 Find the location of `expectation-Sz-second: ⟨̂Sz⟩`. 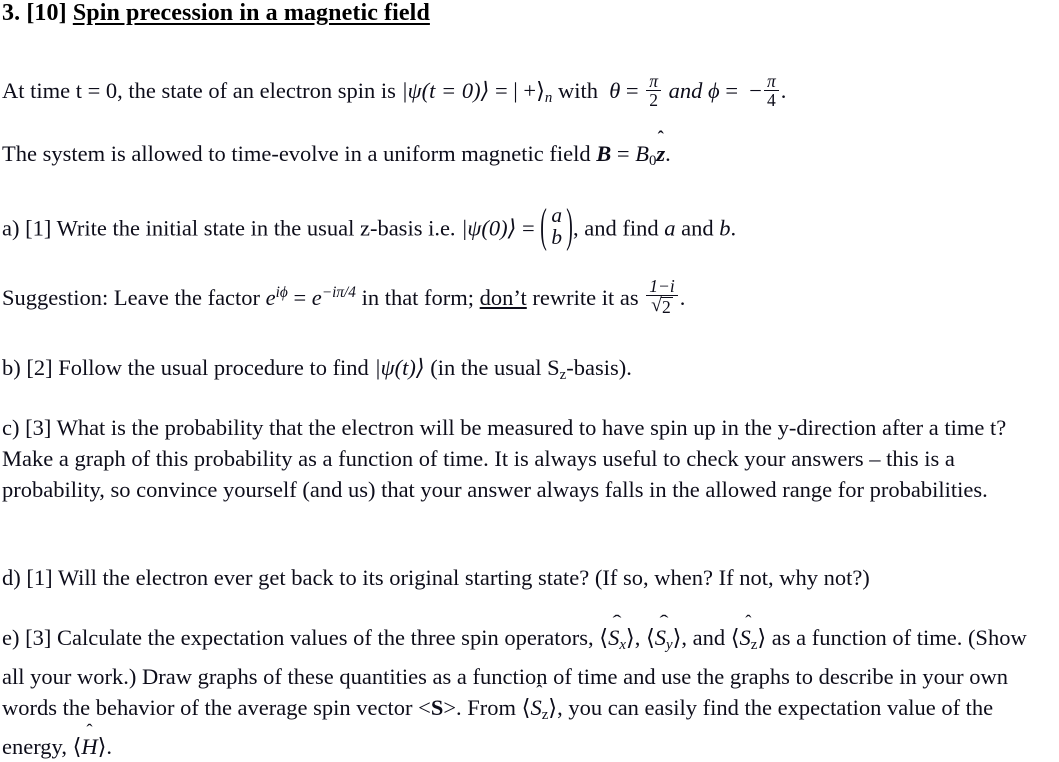

expectation-Sz-second: ⟨̂Sz⟩ is located at coordinates (539, 709).